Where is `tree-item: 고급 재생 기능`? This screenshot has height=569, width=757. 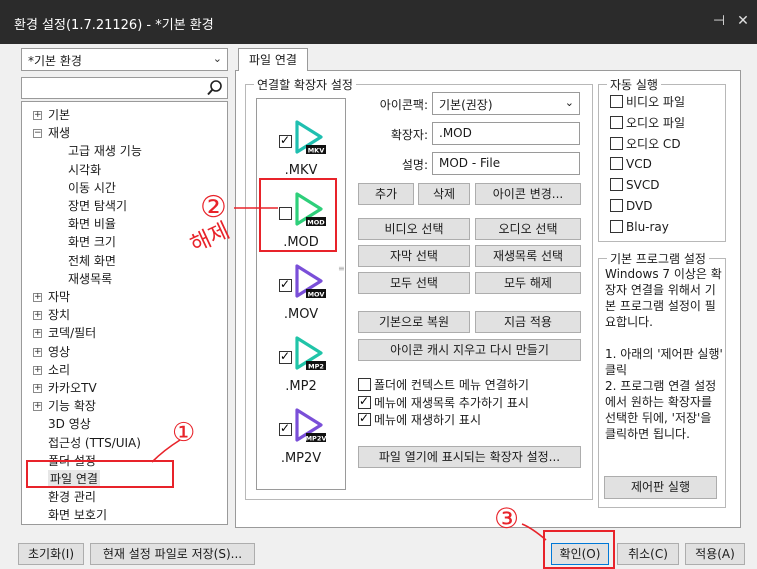 tree-item: 고급 재생 기능 is located at coordinates (105, 151).